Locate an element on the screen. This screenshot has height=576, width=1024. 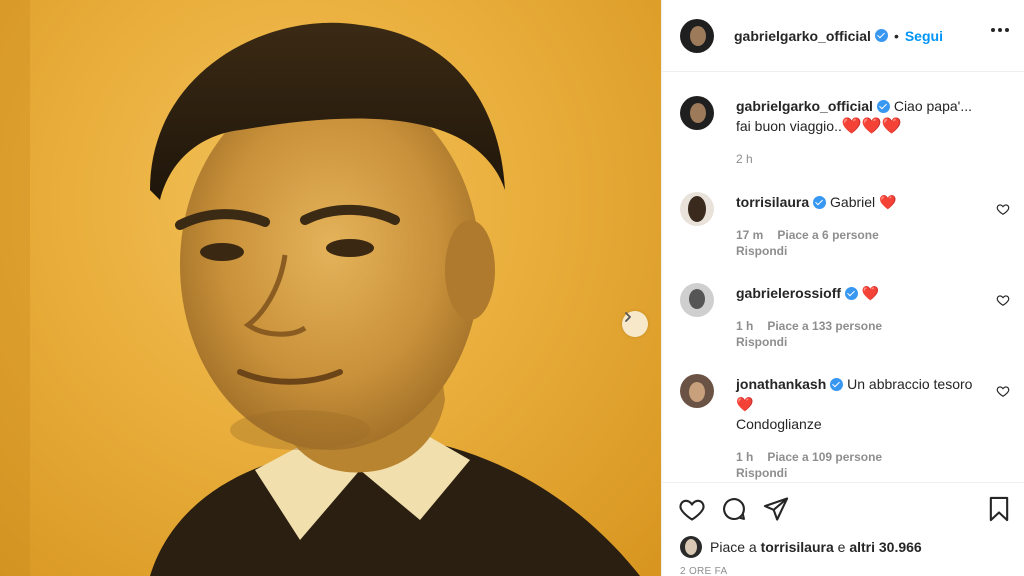
post-header: gabrielgarko_official • Segui is located at coordinates (843, 36).